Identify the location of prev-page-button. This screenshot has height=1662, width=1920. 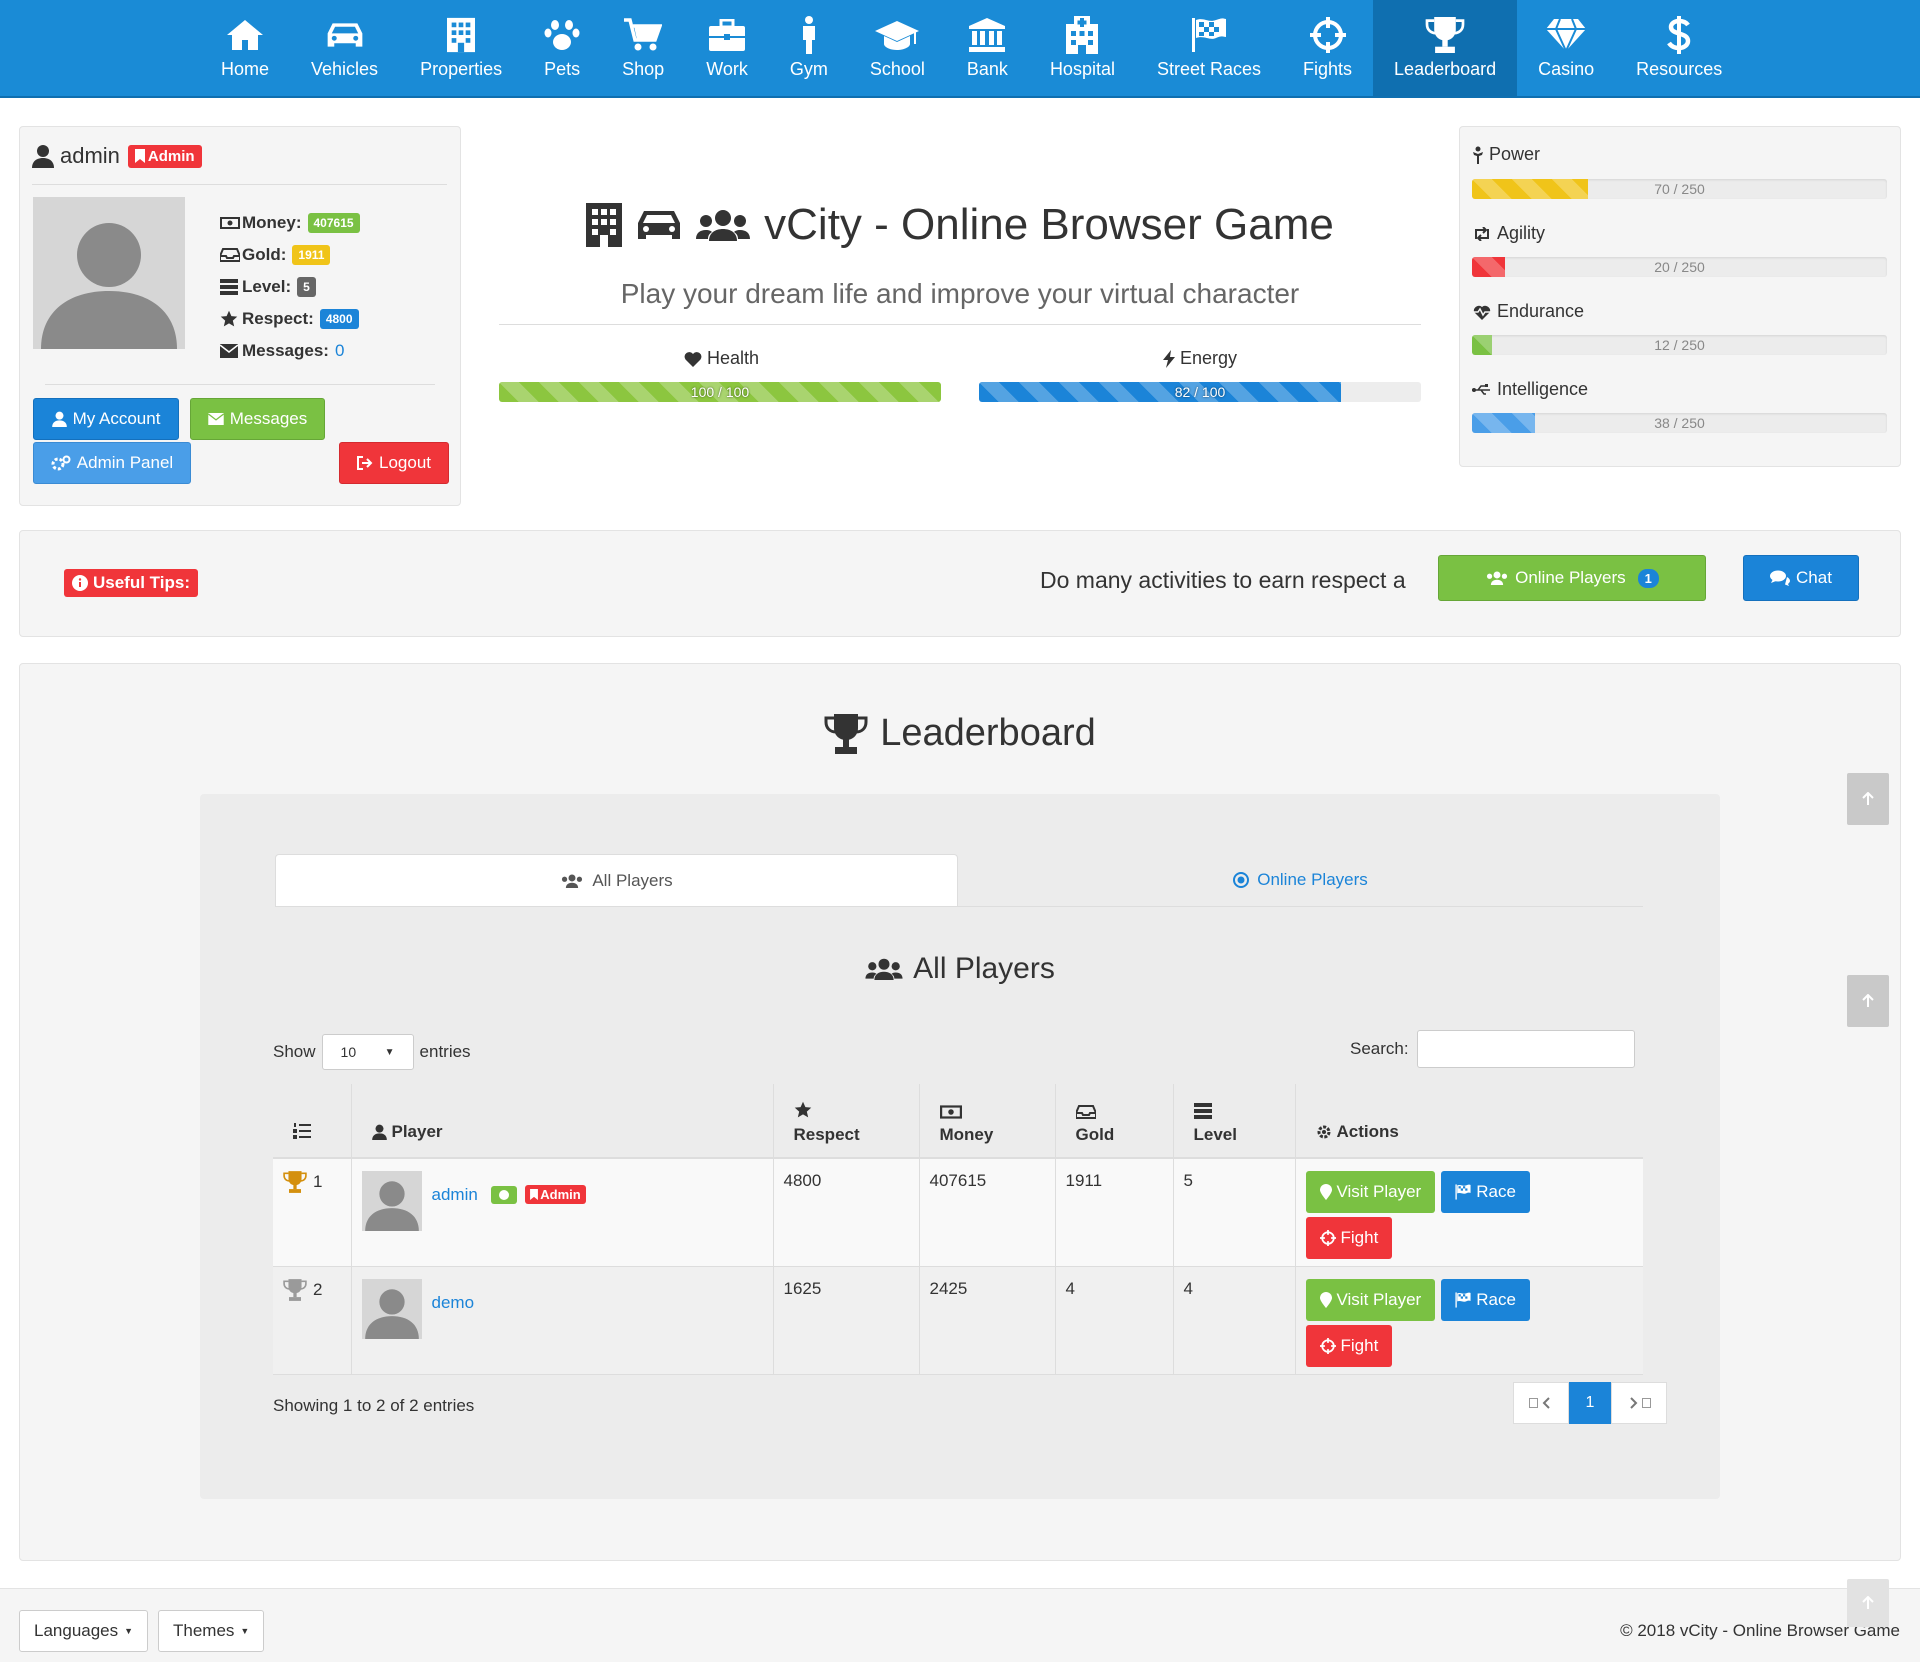
(1541, 1403).